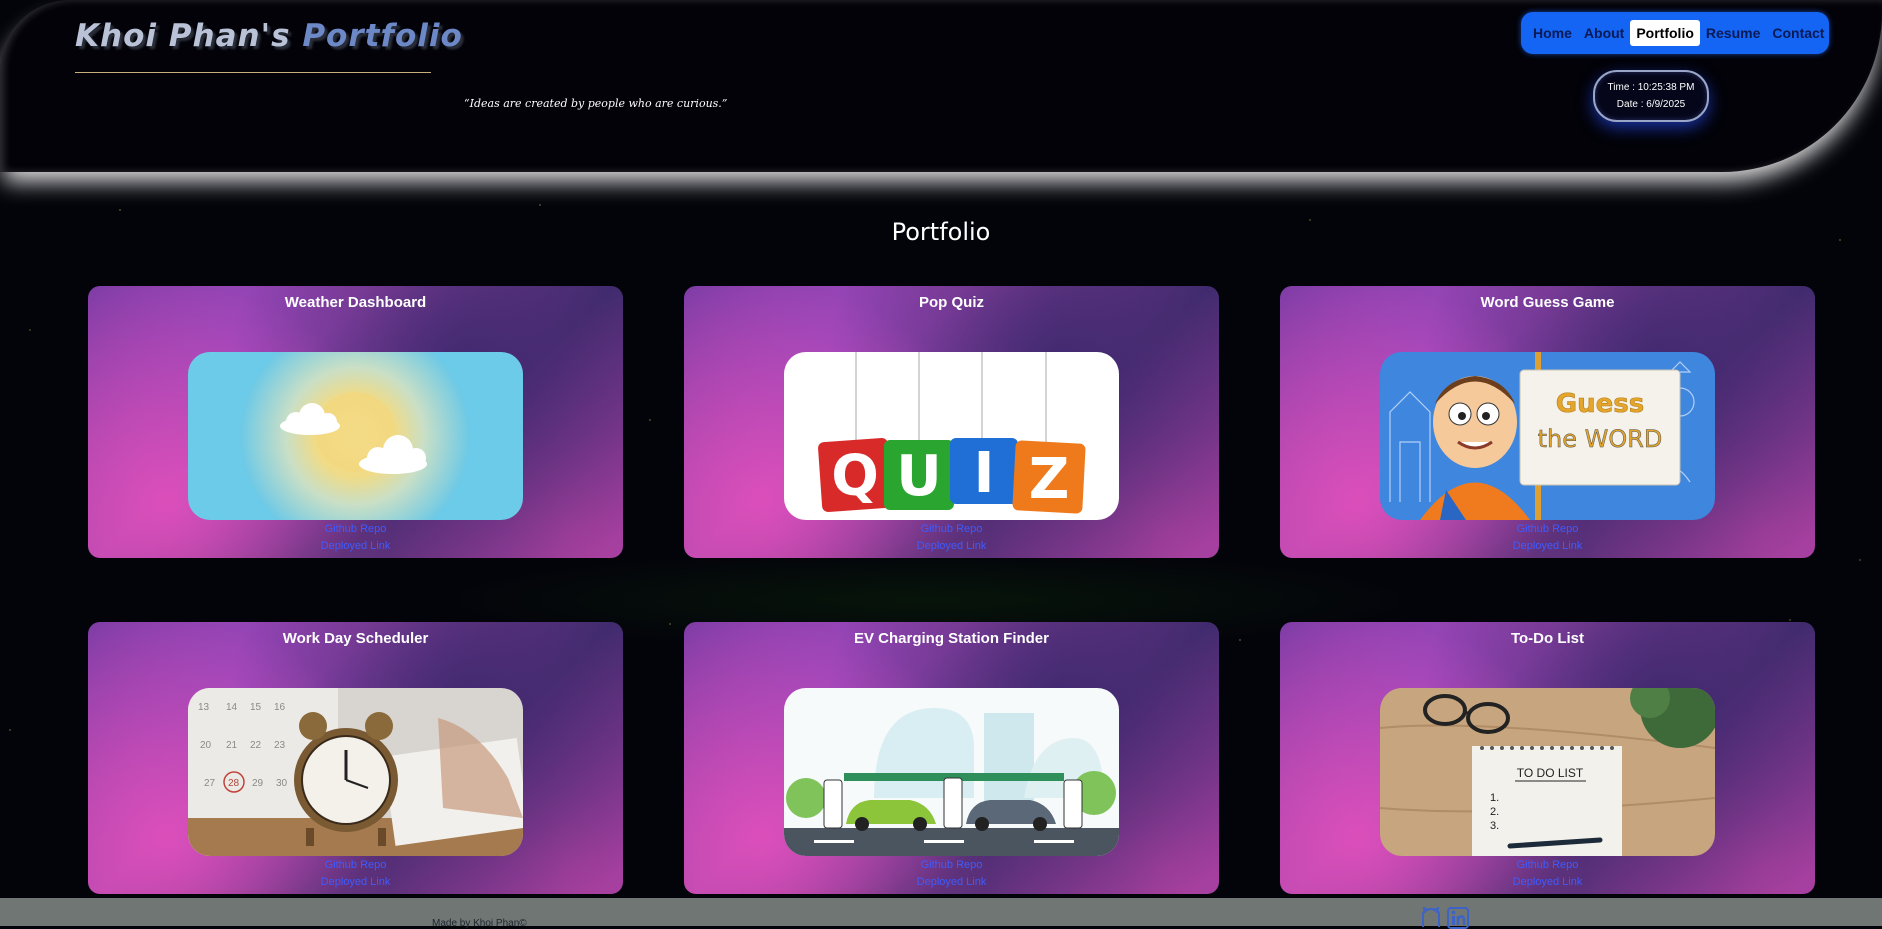 The width and height of the screenshot is (1882, 929). What do you see at coordinates (1665, 33) in the screenshot?
I see `nav-portfolio: Portfolio` at bounding box center [1665, 33].